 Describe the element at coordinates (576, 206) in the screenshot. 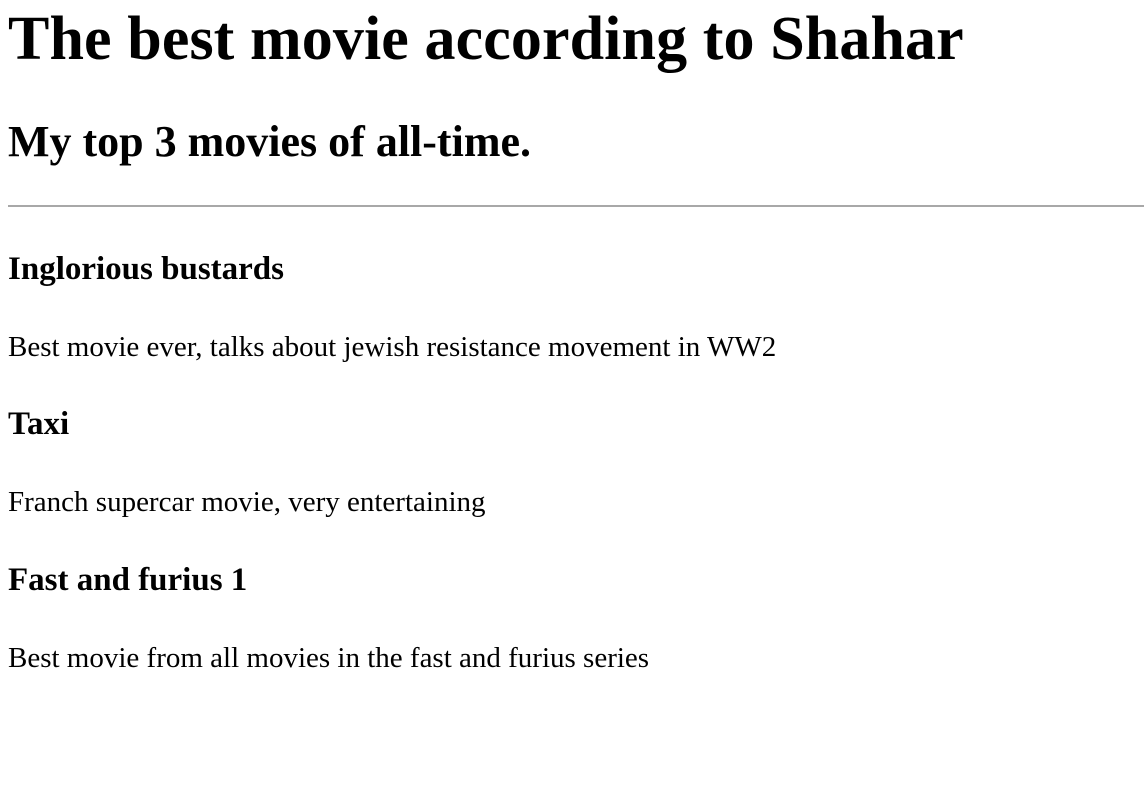

I see `divider` at that location.